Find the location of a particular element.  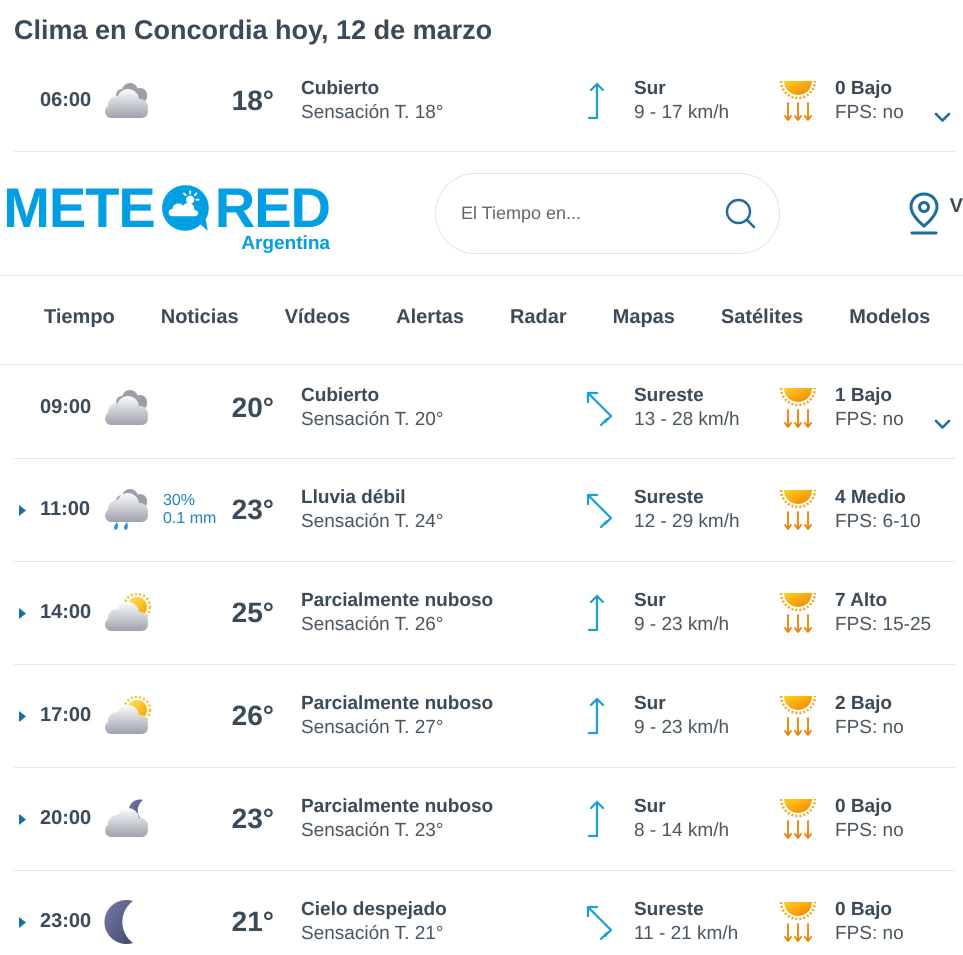

hour-label: 23:00 is located at coordinates (66, 921).